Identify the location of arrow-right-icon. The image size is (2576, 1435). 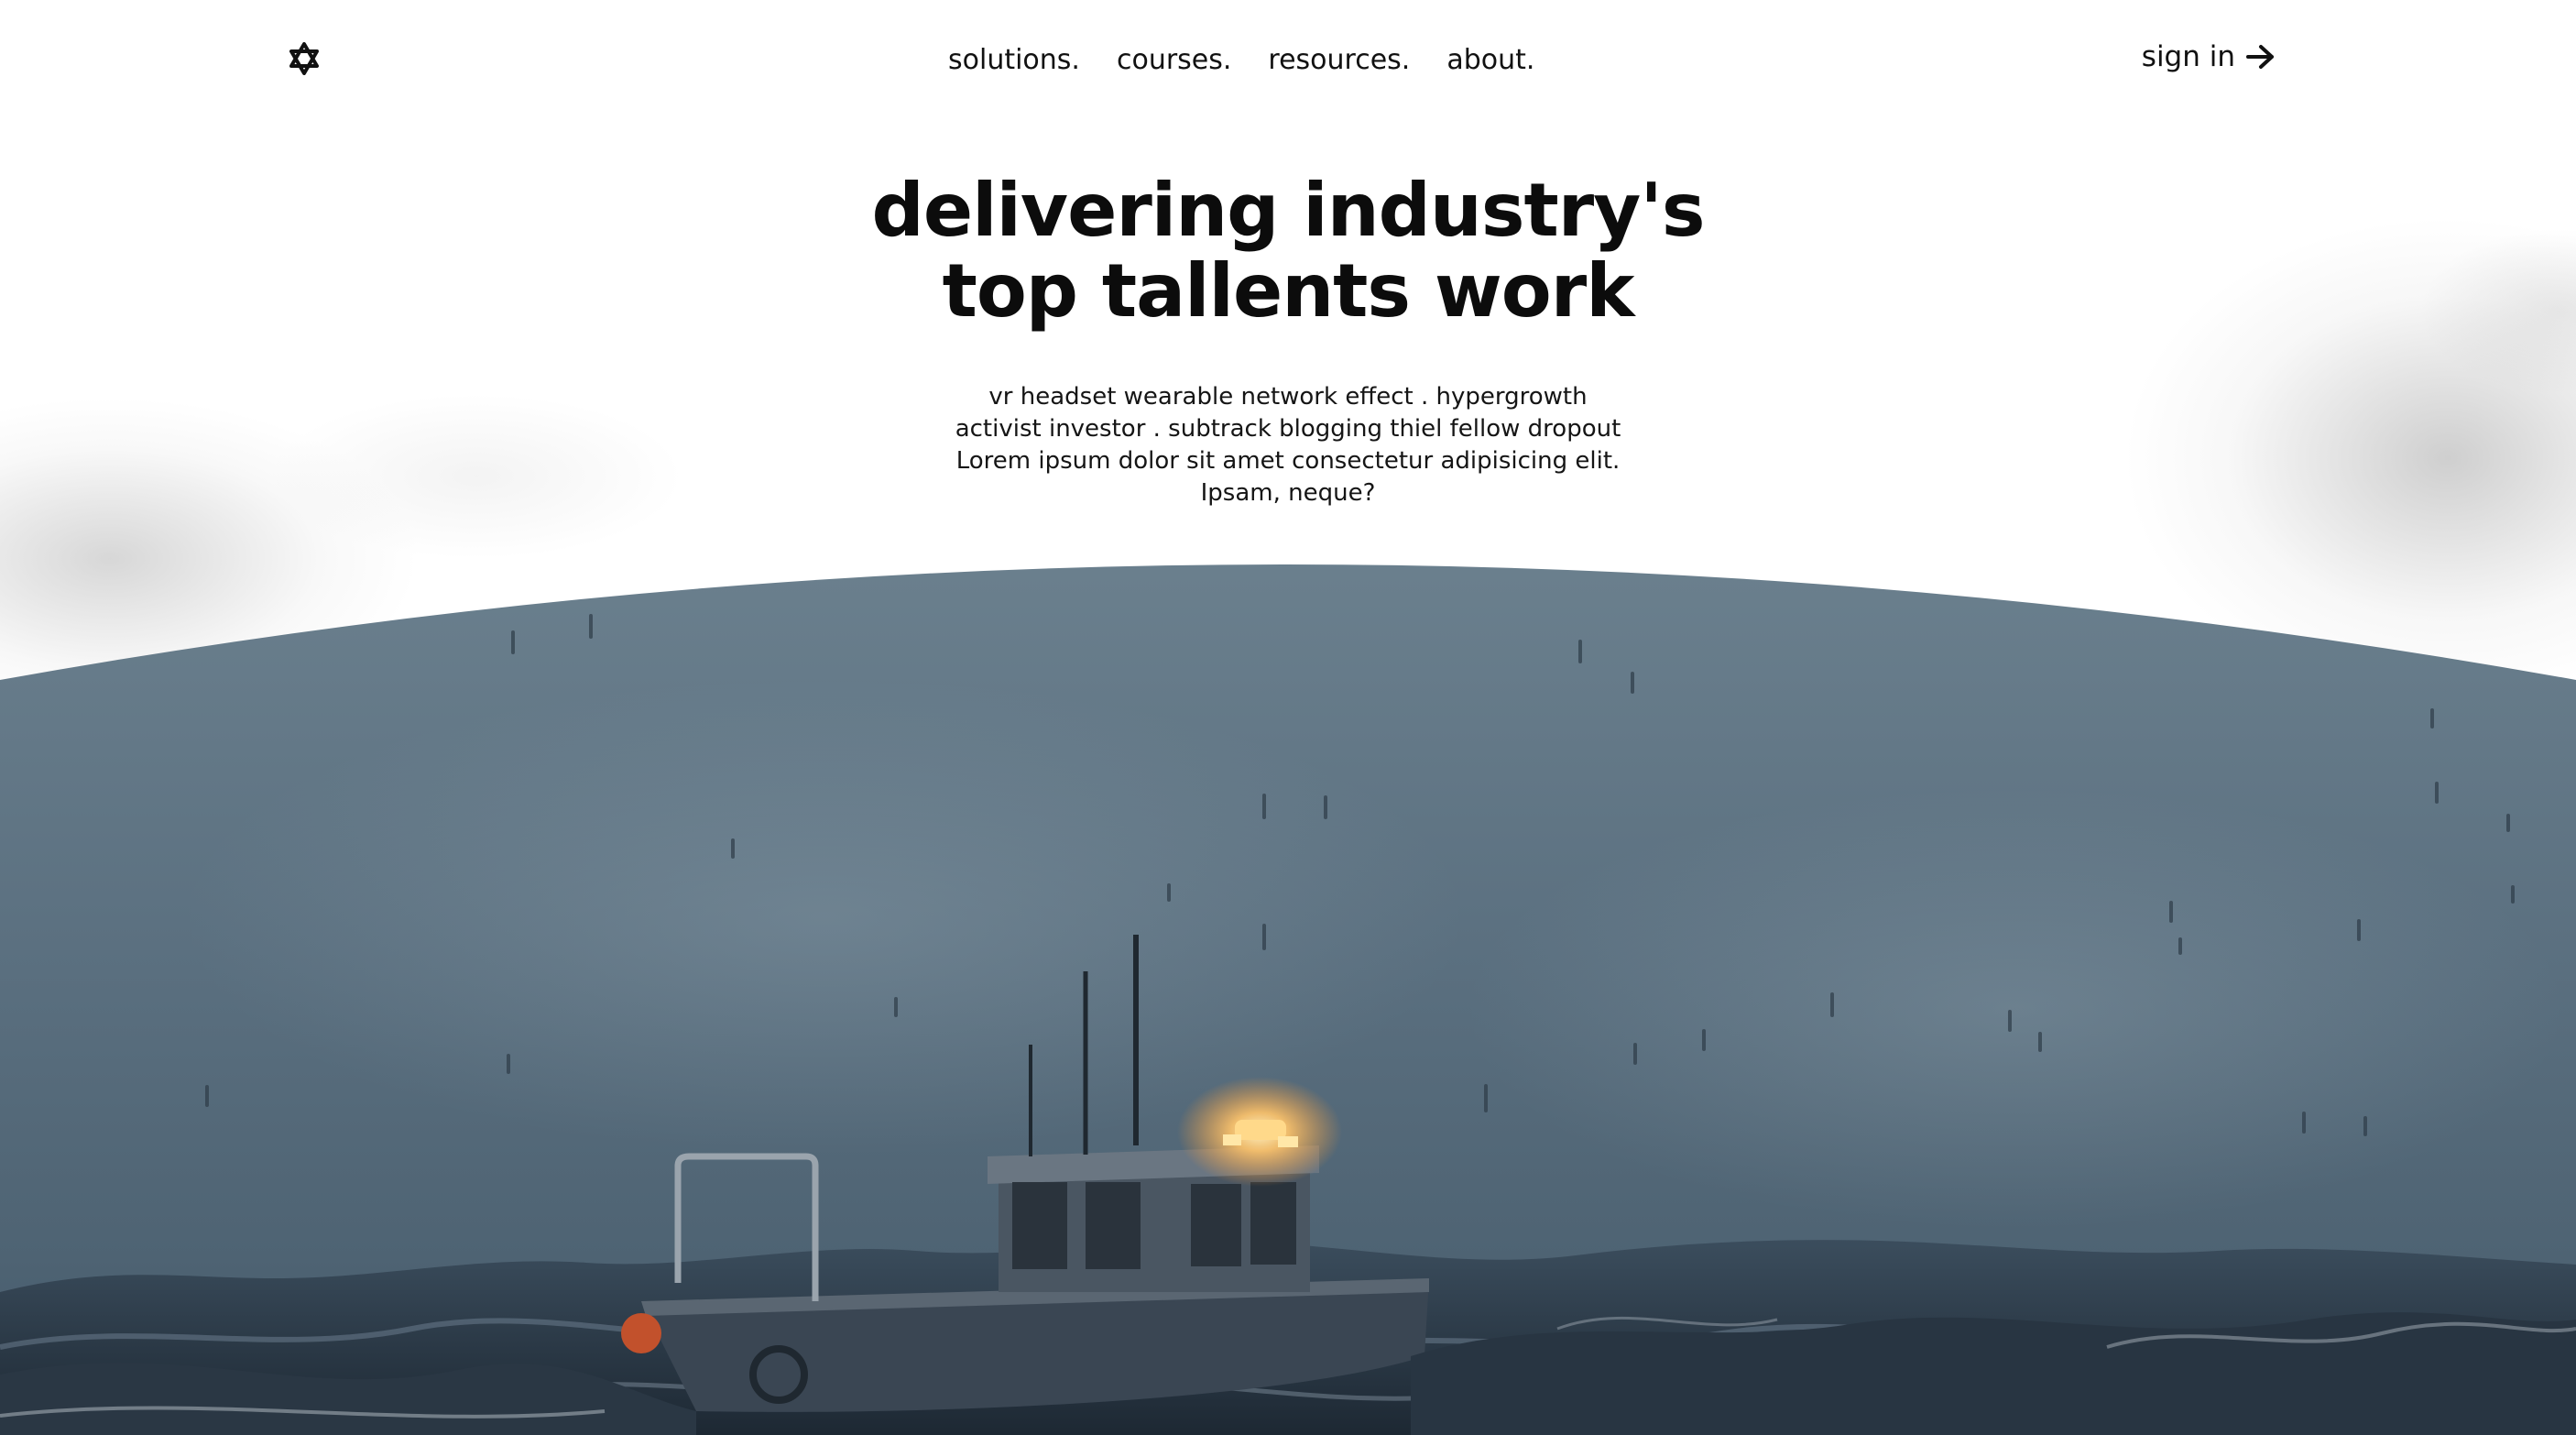
(2260, 57).